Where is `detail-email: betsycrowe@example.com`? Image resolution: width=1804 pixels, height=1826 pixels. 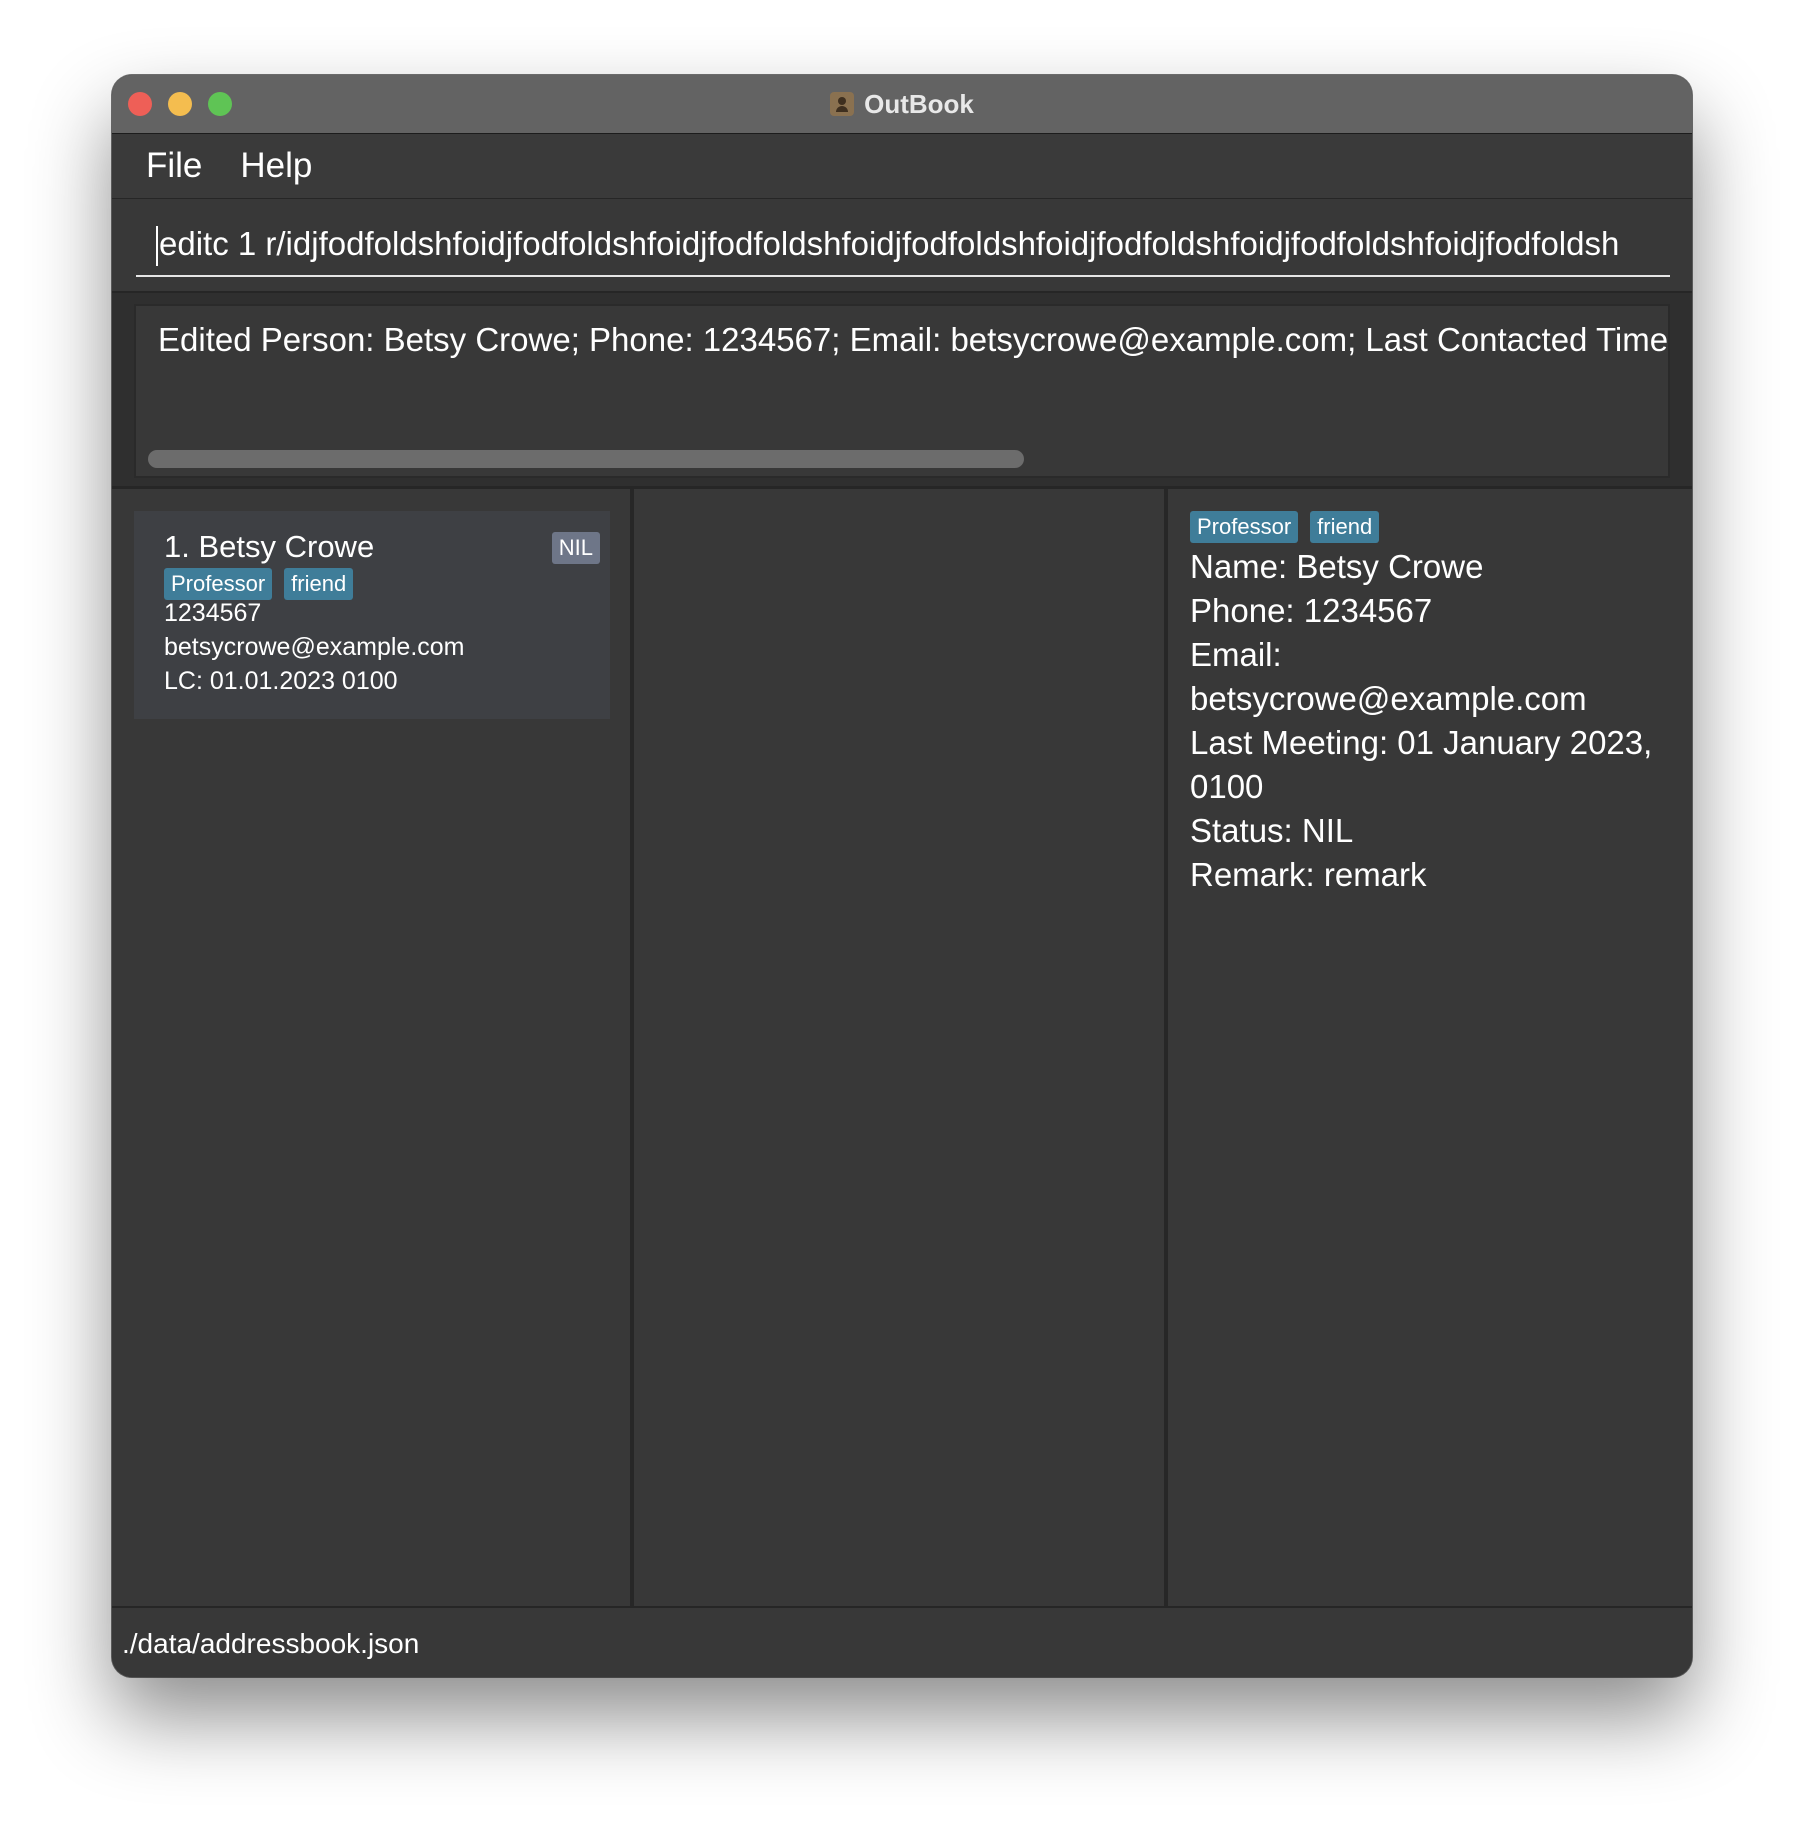
detail-email: betsycrowe@example.com is located at coordinates (1388, 698).